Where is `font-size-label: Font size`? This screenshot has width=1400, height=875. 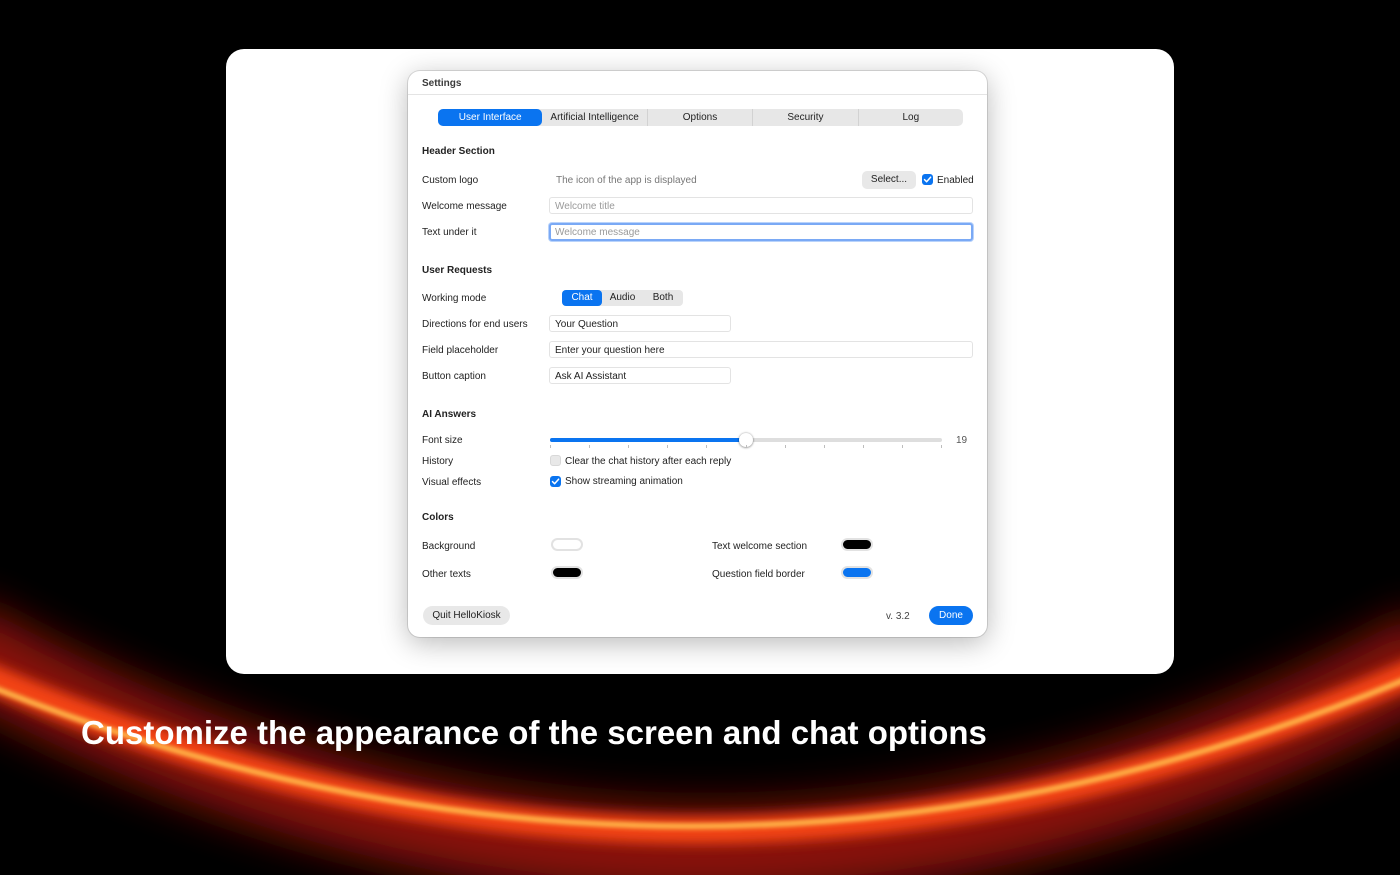
font-size-label: Font size is located at coordinates (442, 440).